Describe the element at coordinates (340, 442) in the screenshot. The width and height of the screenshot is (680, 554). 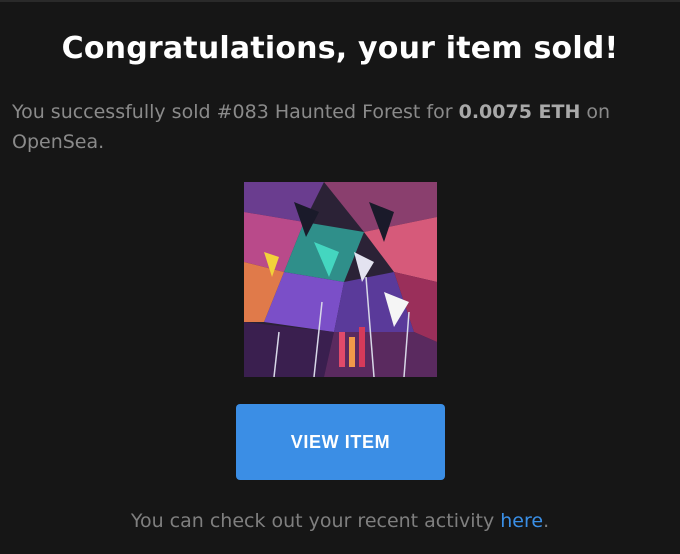
I see `view-item-button: VIEW ITEM` at that location.